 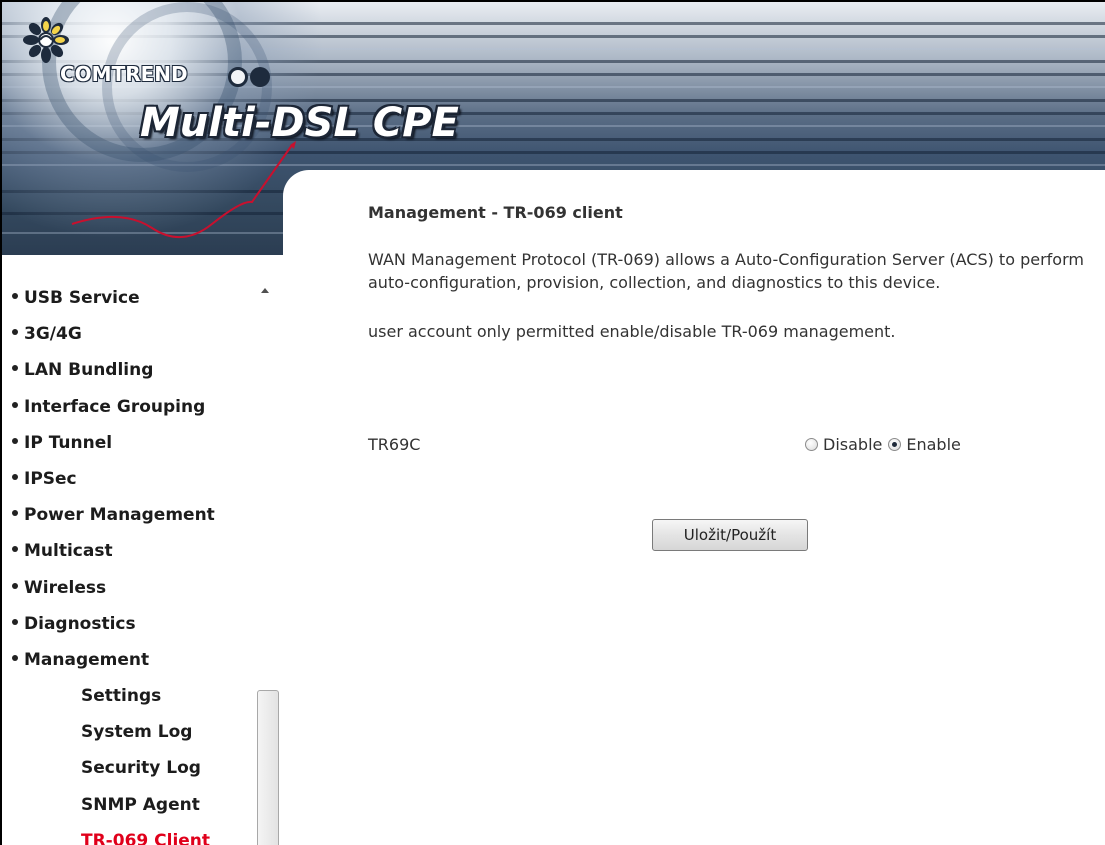 I want to click on disable-radio-label: Disable, so click(x=853, y=444).